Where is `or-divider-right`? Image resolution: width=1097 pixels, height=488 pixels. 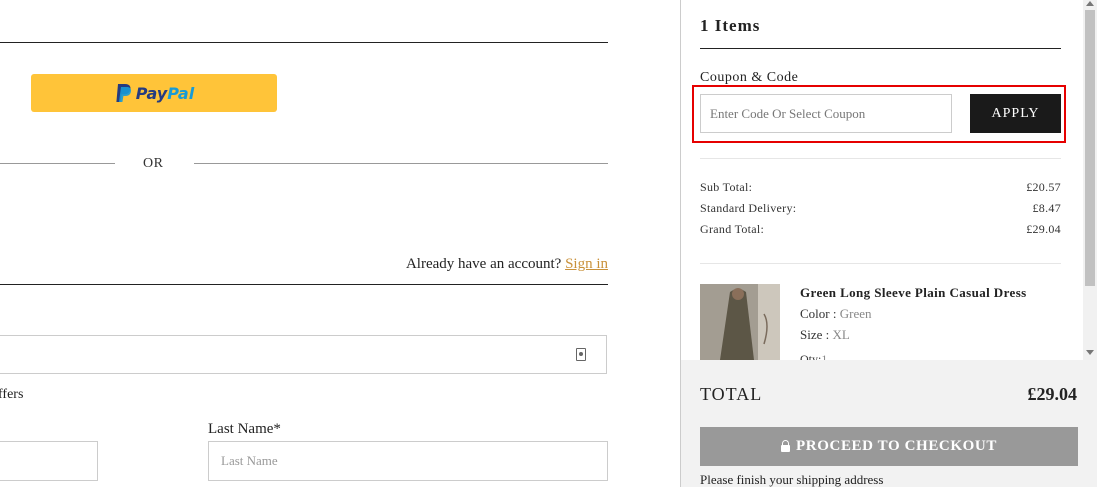
or-divider-right is located at coordinates (401, 163).